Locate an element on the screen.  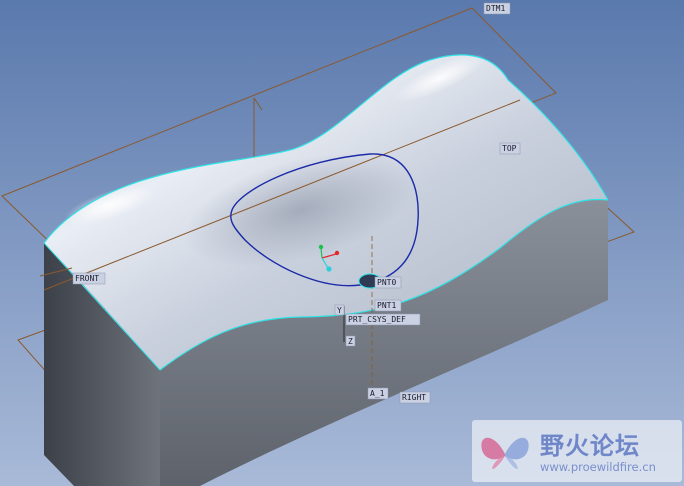
datum-top-tag: TOP is located at coordinates (510, 148).